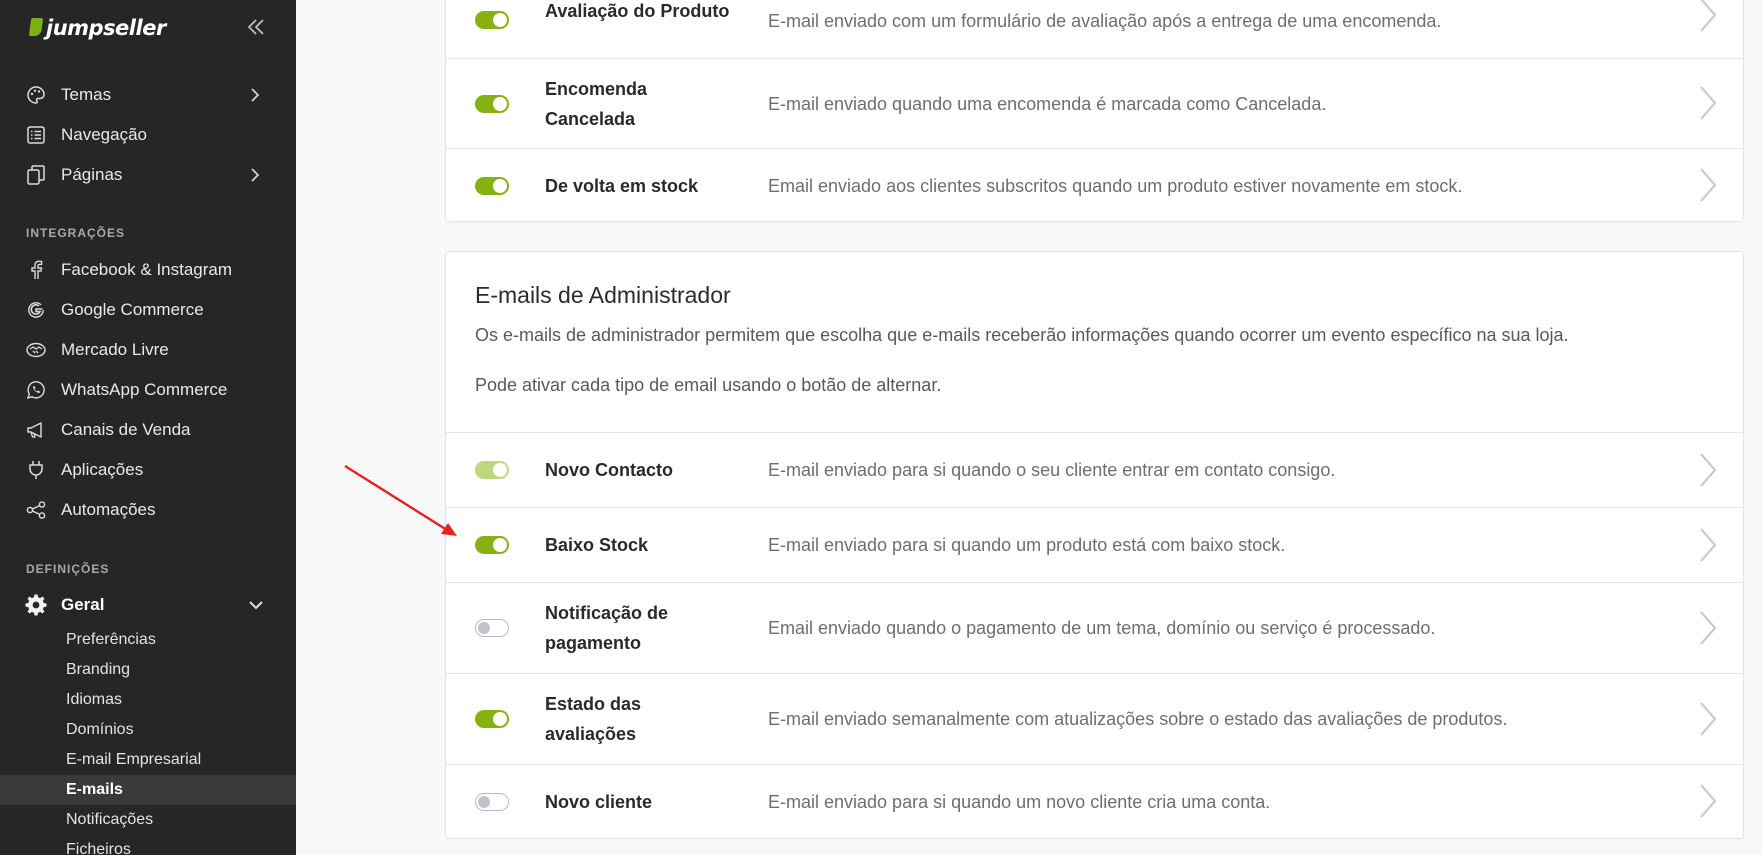 The width and height of the screenshot is (1763, 855). Describe the element at coordinates (36, 390) in the screenshot. I see `whatsapp-icon` at that location.